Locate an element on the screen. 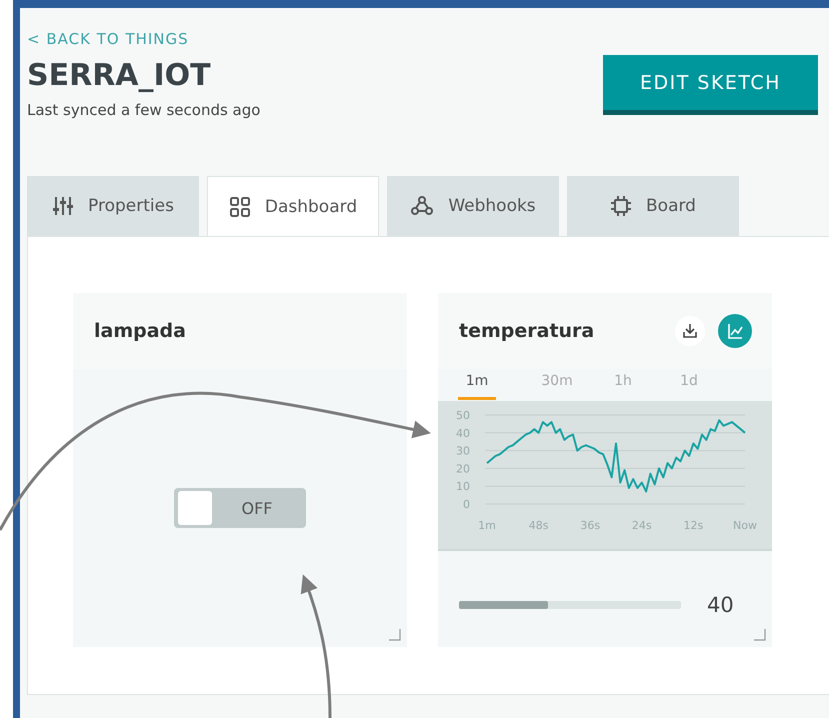 This screenshot has height=718, width=829. back-link: < BACK TO THINGS is located at coordinates (143, 39).